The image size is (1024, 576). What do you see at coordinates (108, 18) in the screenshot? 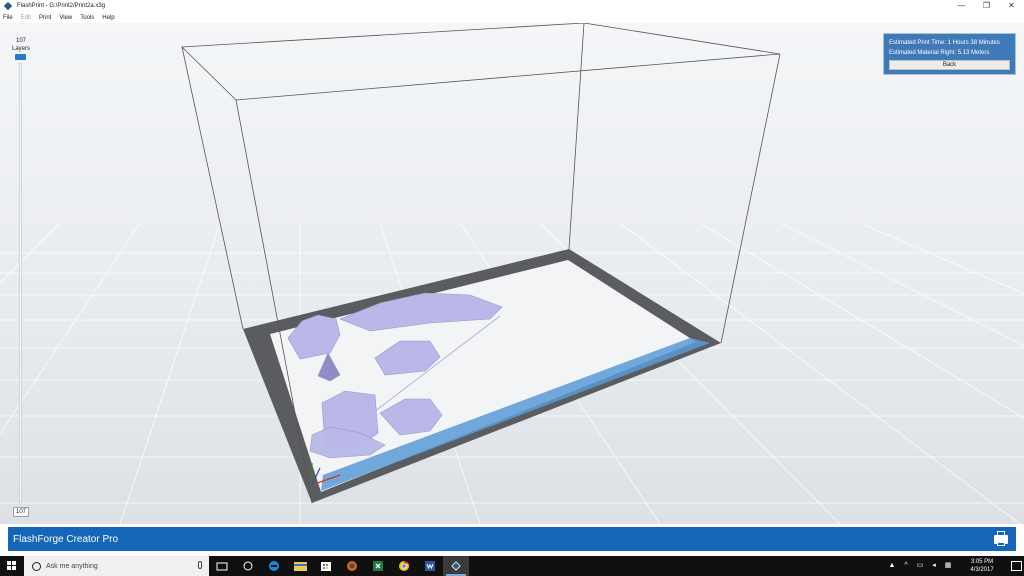
I see `menu-help: Help` at bounding box center [108, 18].